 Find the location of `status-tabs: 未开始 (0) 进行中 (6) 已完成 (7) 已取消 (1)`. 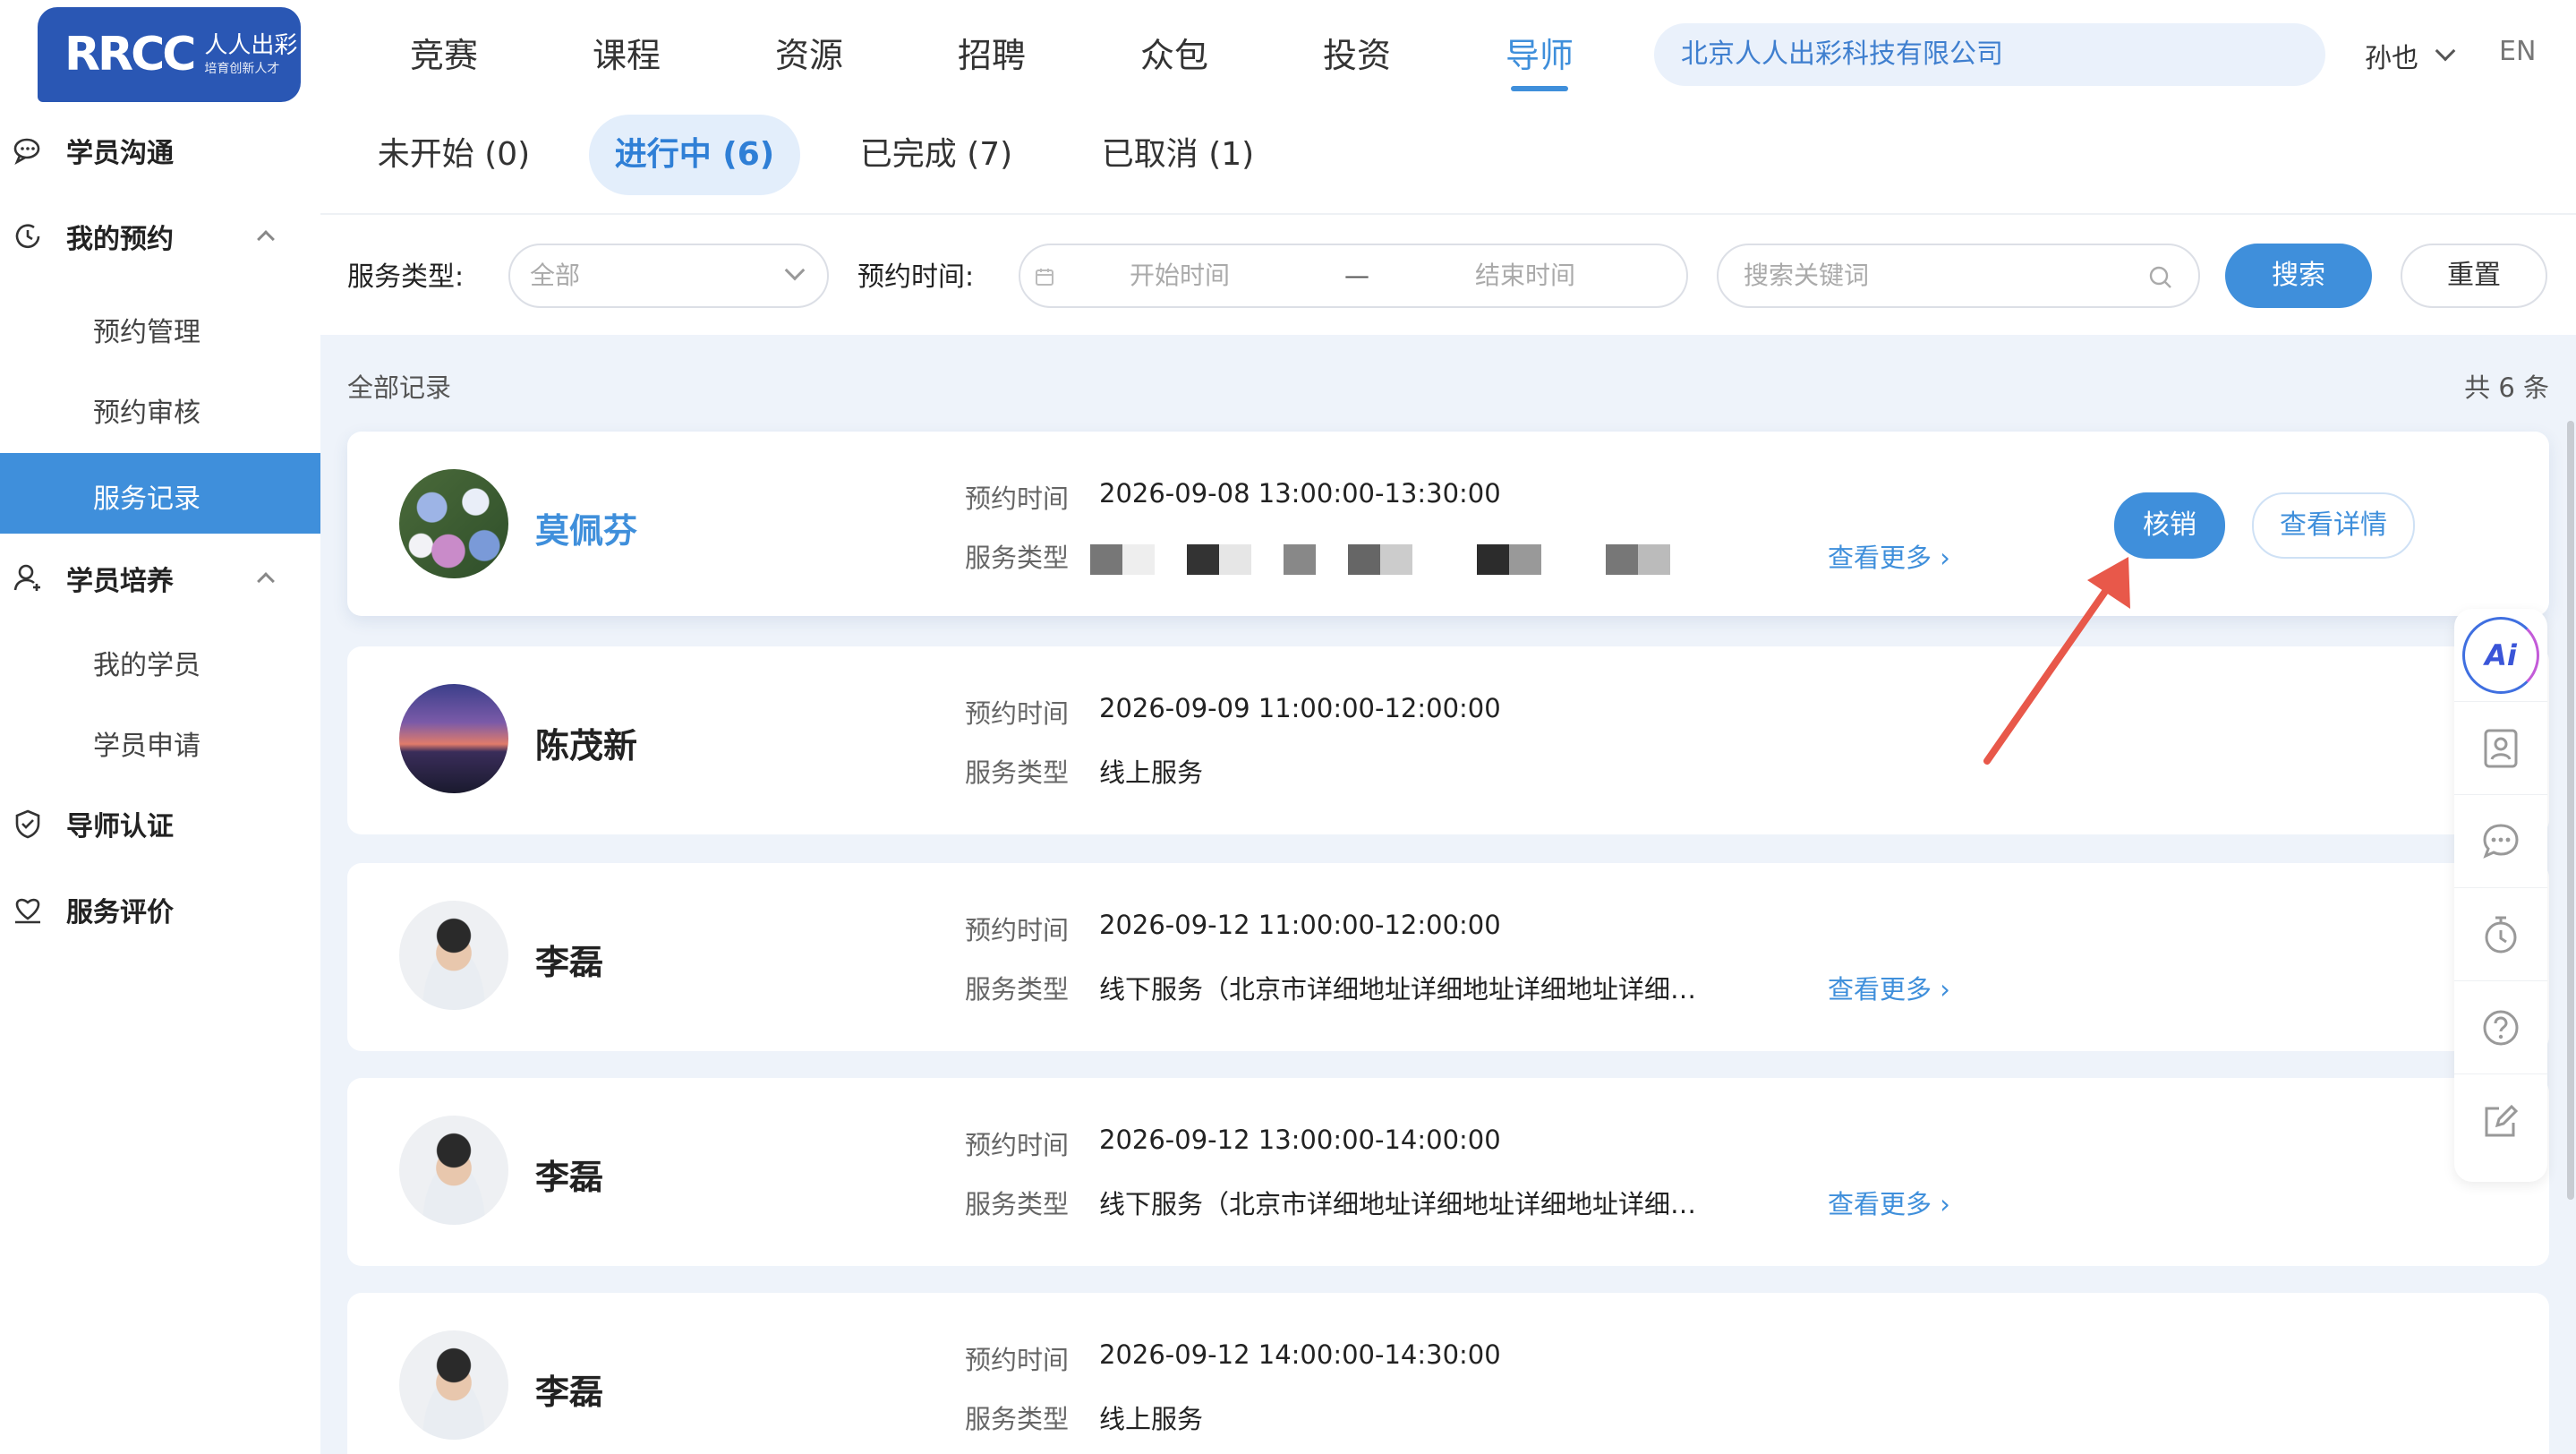

status-tabs: 未开始 (0) 进行中 (6) 已完成 (7) 已取消 (1) is located at coordinates (1448, 162).